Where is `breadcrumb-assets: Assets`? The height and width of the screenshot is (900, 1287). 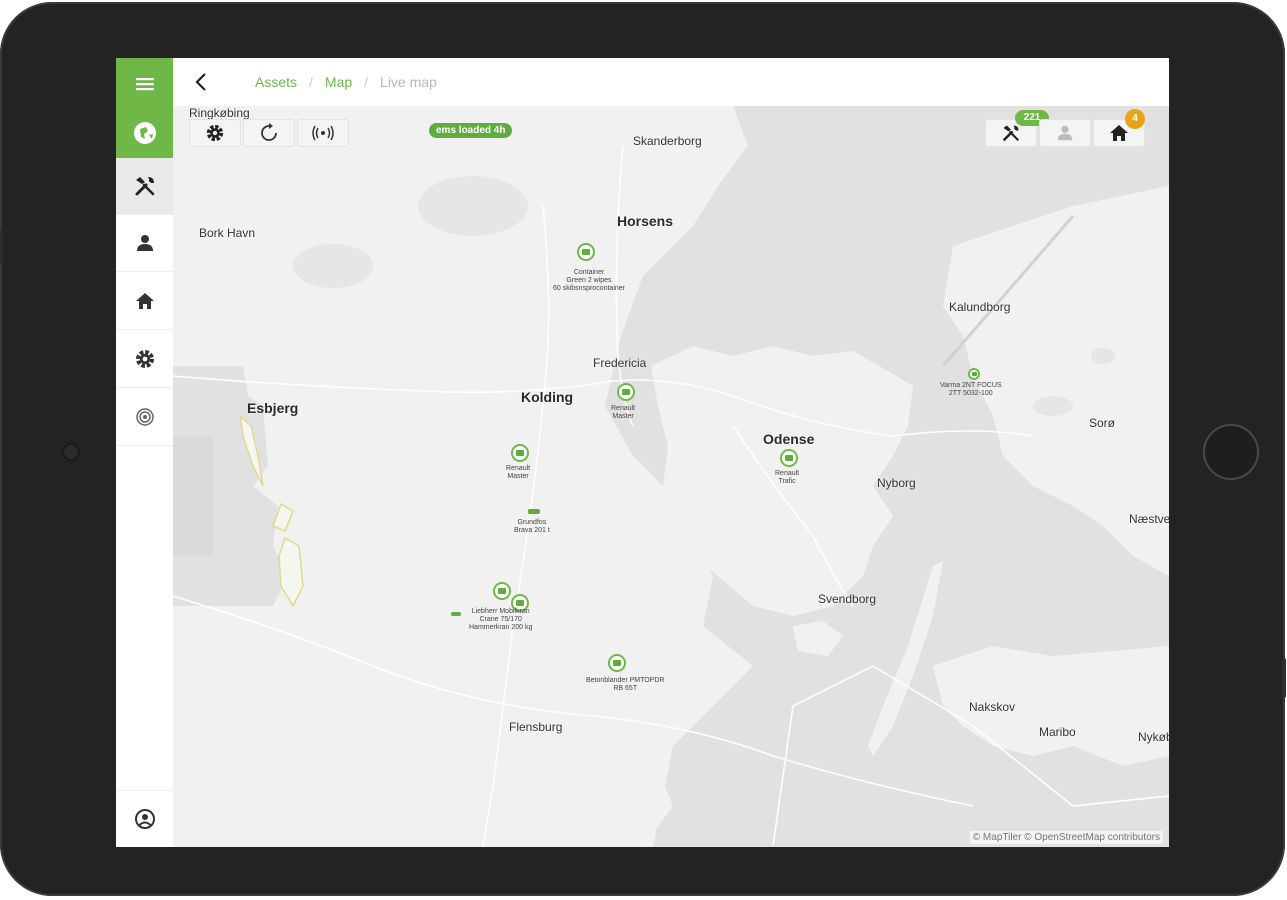 breadcrumb-assets: Assets is located at coordinates (276, 82).